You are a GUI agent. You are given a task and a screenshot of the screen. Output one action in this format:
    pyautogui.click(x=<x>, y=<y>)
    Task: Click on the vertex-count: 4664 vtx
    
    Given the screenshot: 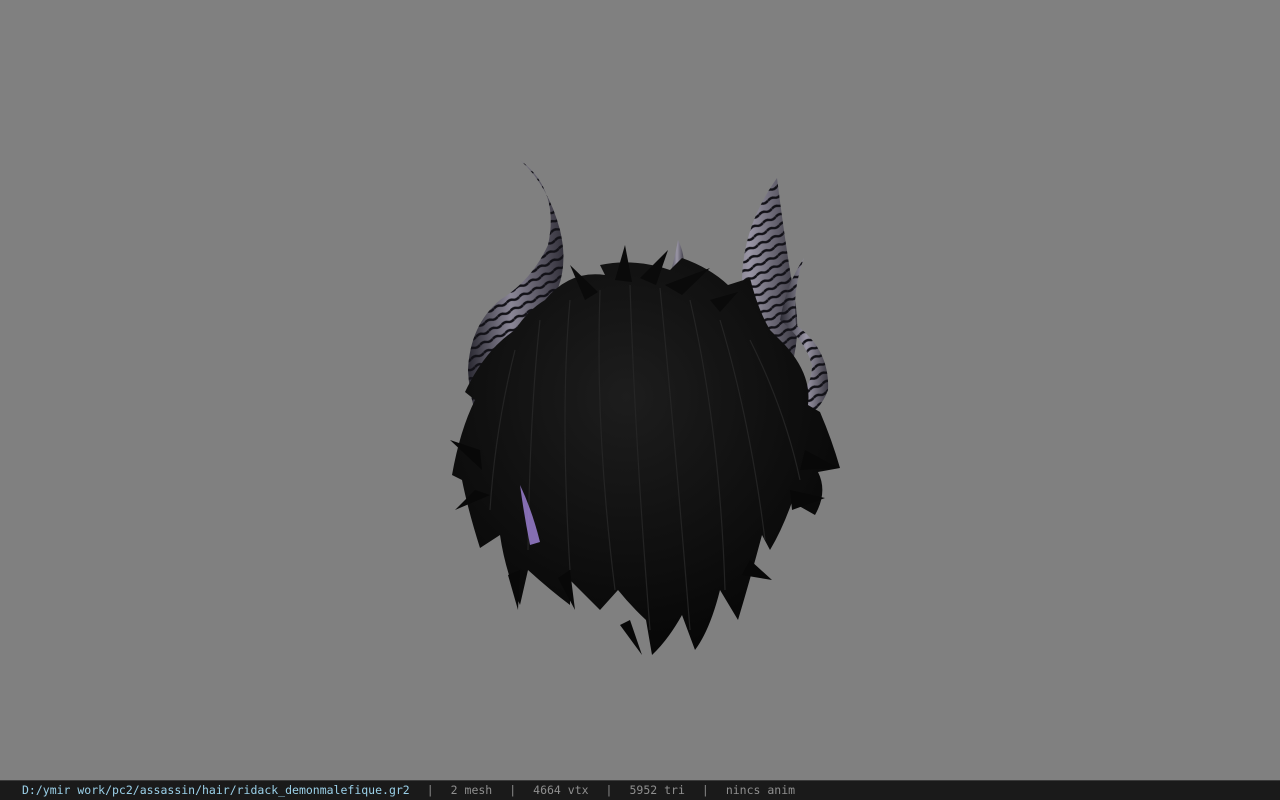 What is the action you would take?
    pyautogui.click(x=561, y=790)
    